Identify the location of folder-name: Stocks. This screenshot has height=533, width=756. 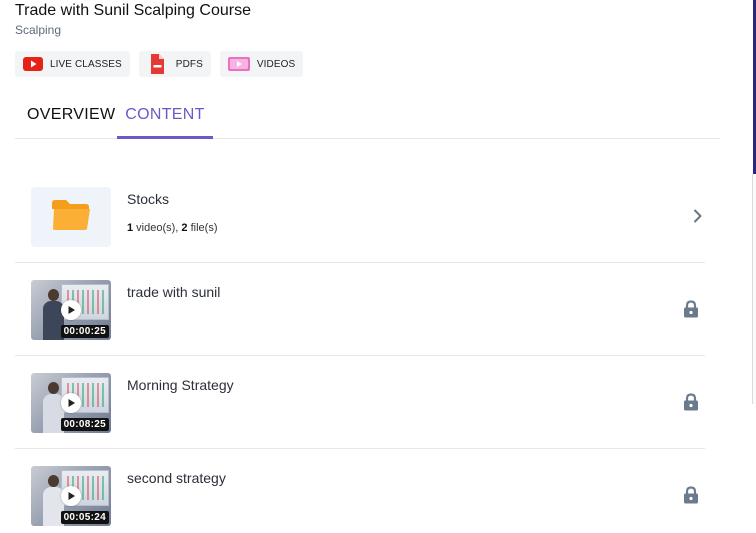
(148, 199).